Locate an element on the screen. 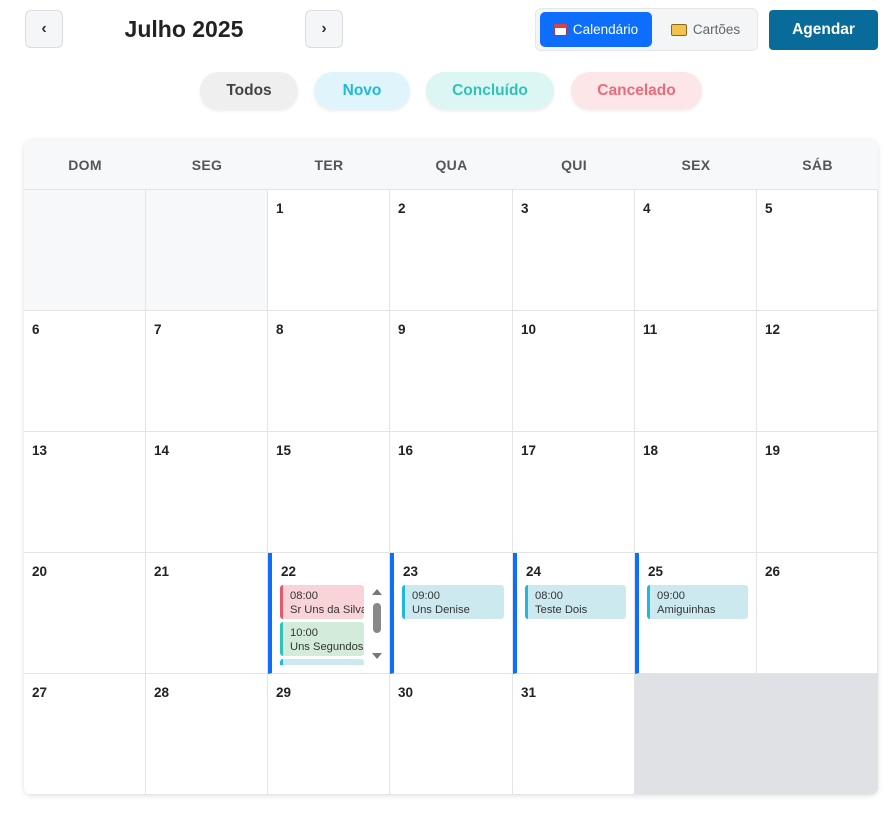  prev-month-button: ‹ is located at coordinates (44, 29).